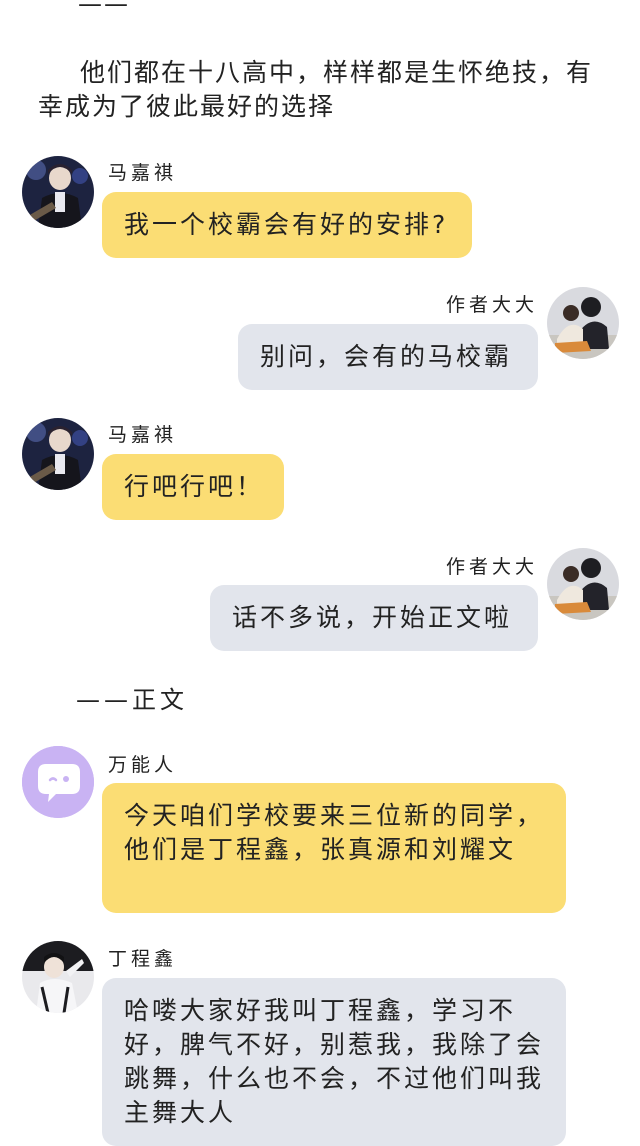  What do you see at coordinates (143, 959) in the screenshot?
I see `sender-name: 丁程鑫` at bounding box center [143, 959].